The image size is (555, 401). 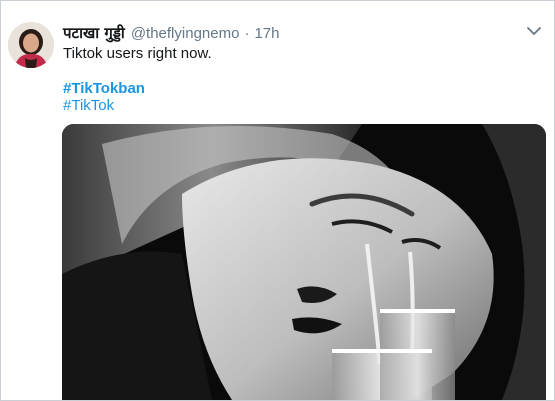 What do you see at coordinates (104, 88) in the screenshot?
I see `hashtag-tiktokban: #TikTokban` at bounding box center [104, 88].